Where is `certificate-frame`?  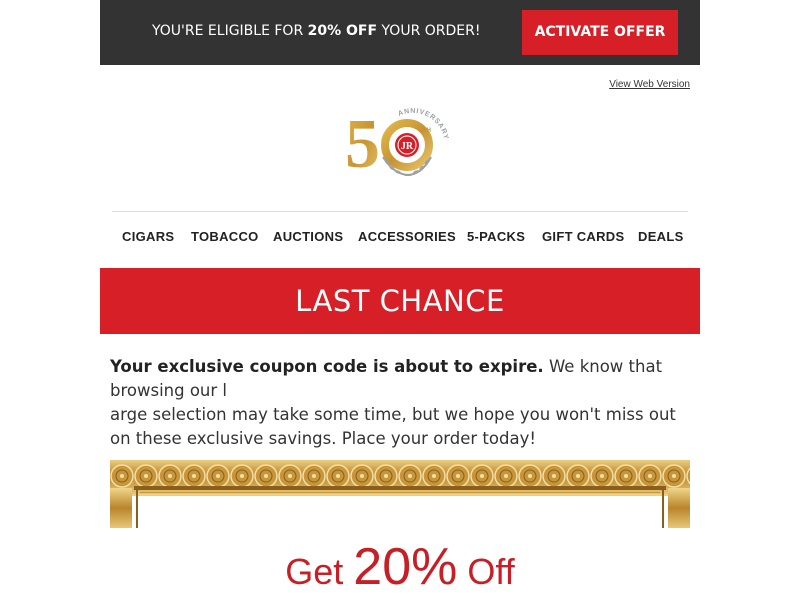 certificate-frame is located at coordinates (400, 493).